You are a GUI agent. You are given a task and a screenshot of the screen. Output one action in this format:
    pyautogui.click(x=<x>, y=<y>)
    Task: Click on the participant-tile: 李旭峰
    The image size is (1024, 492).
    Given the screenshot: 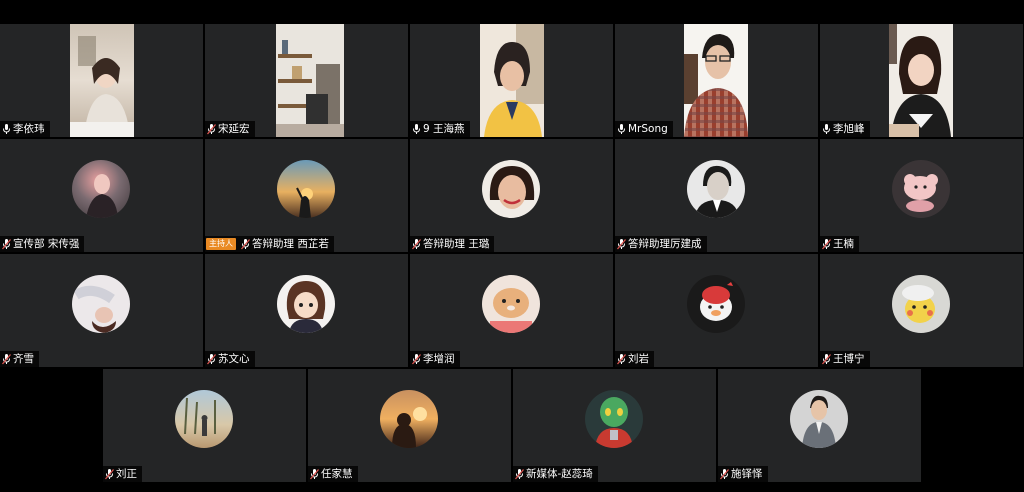 What is the action you would take?
    pyautogui.click(x=921, y=80)
    